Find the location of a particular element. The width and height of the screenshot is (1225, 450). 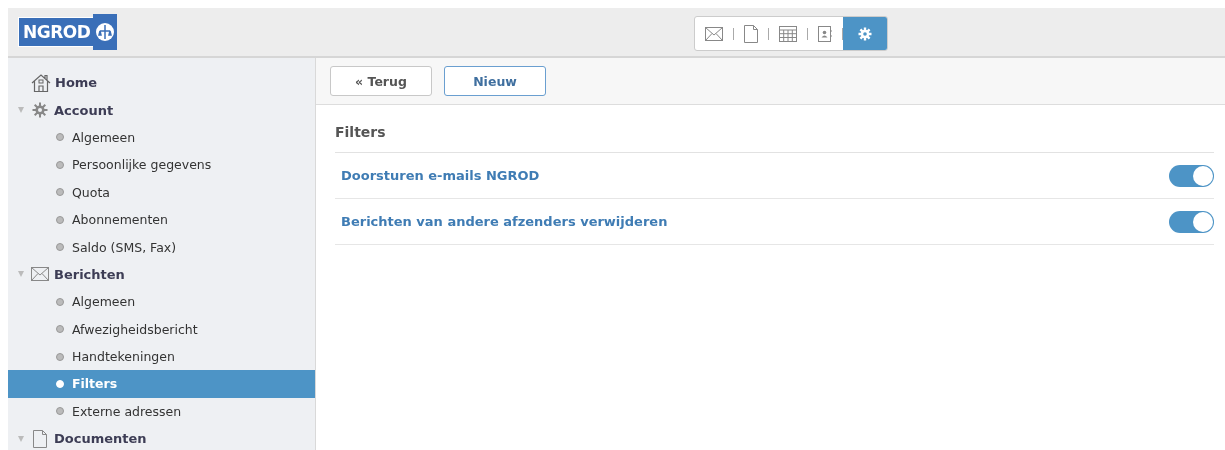

app-tab is located at coordinates (865, 33).